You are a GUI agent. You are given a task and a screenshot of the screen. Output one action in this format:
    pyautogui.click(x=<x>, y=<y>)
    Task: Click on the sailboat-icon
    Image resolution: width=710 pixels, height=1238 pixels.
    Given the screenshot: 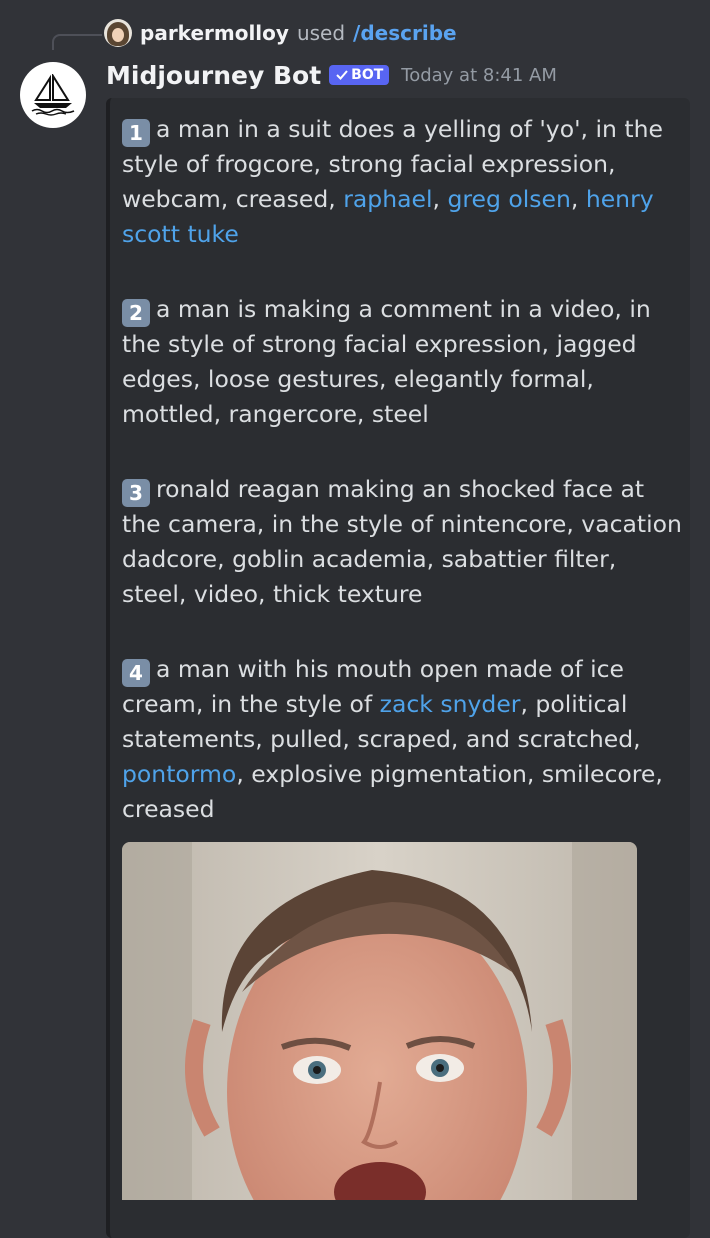 What is the action you would take?
    pyautogui.click(x=53, y=95)
    